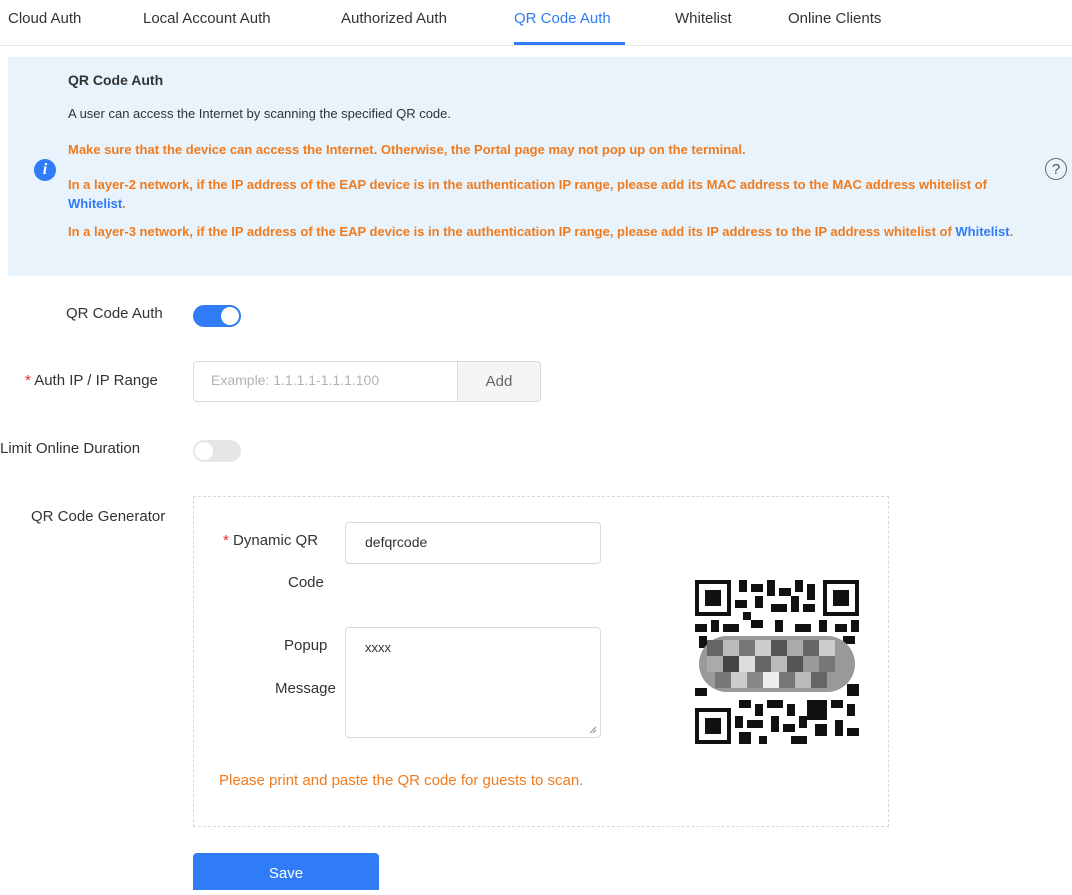  What do you see at coordinates (1011, 231) in the screenshot?
I see `warning-layer3-end: .` at bounding box center [1011, 231].